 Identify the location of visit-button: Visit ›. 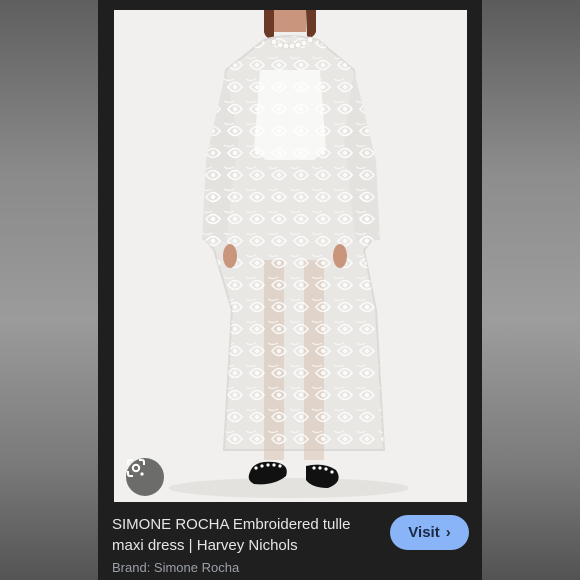
(429, 532).